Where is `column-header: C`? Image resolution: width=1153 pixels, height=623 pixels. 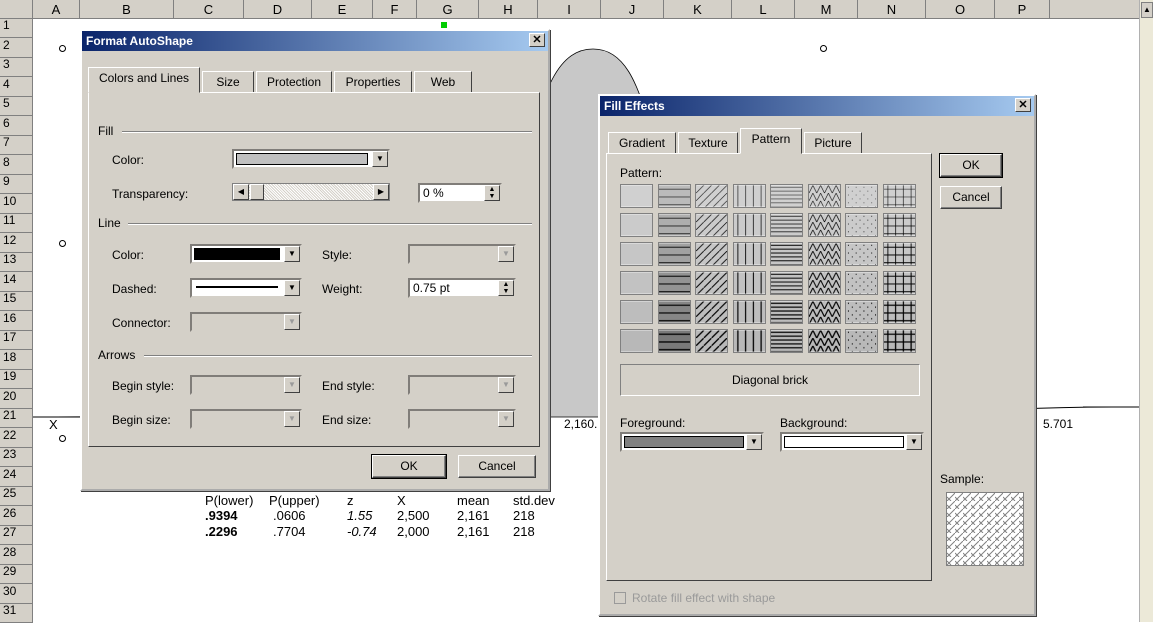
column-header: C is located at coordinates (209, 9).